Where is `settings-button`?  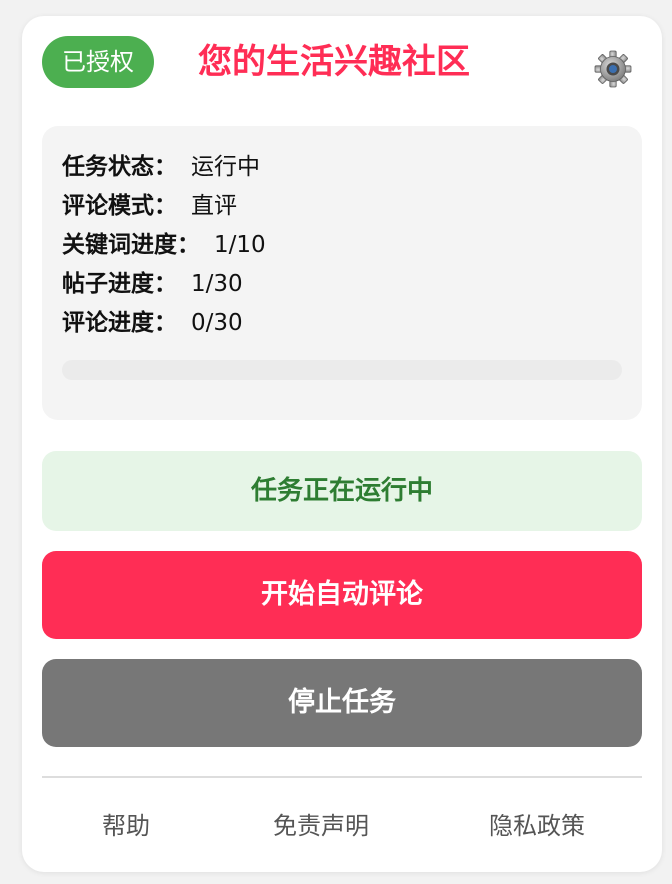
settings-button is located at coordinates (613, 69).